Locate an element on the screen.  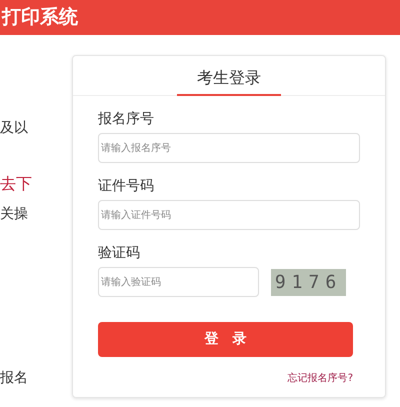
field-label: 报名序号 is located at coordinates (126, 119).